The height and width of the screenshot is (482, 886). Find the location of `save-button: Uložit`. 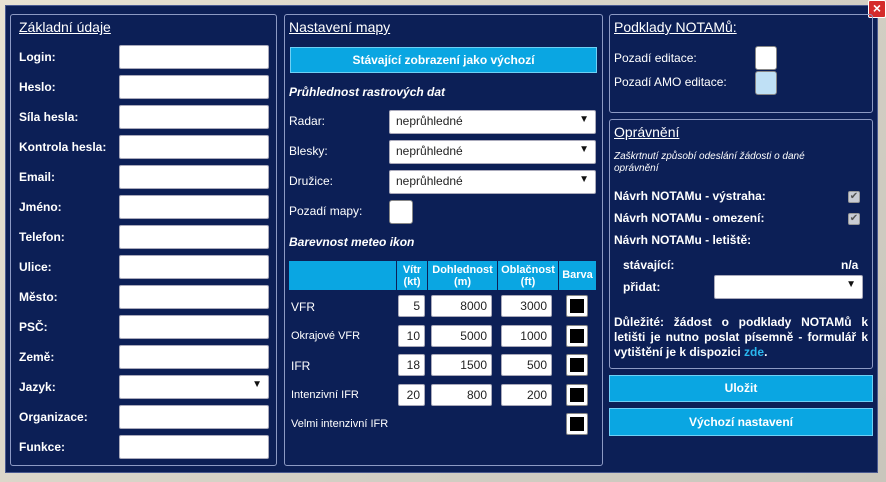

save-button: Uložit is located at coordinates (741, 388).